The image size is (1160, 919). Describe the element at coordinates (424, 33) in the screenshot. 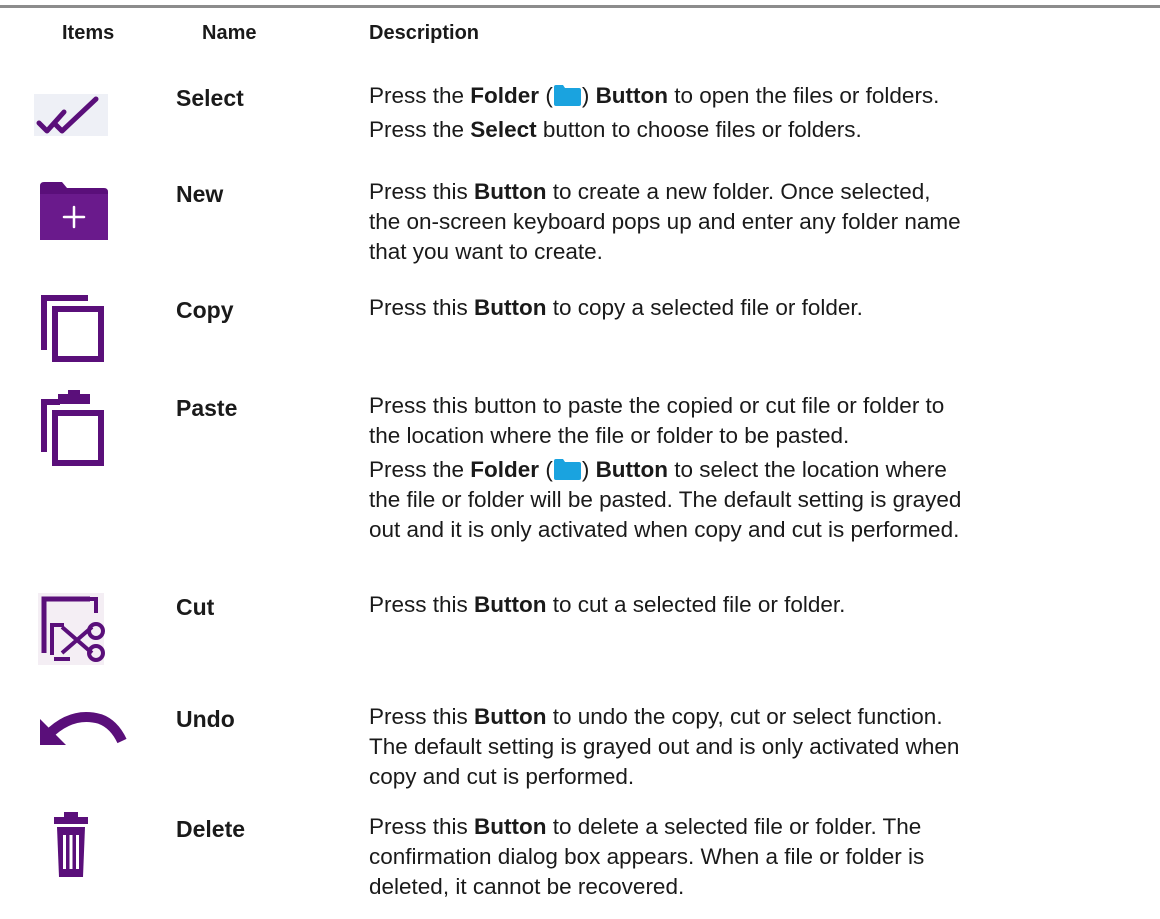

I see `header-description: Description` at that location.